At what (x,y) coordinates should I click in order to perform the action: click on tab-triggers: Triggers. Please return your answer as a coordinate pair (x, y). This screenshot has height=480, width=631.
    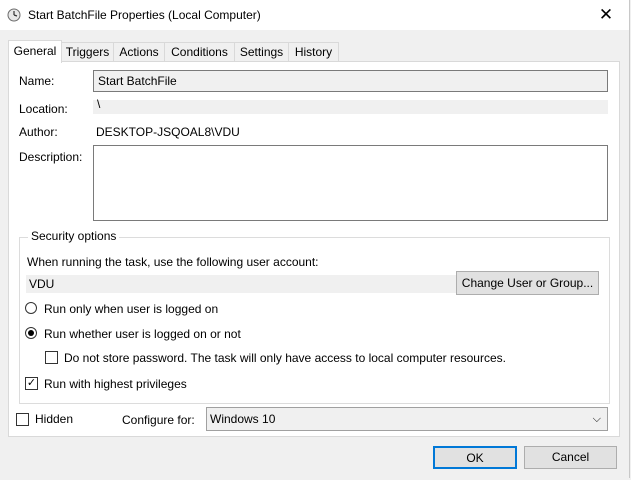
    Looking at the image, I should click on (87, 51).